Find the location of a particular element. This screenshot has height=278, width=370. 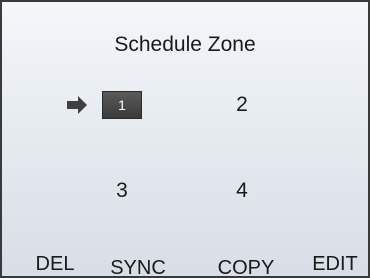

edit-softkey: EDIT is located at coordinates (335, 263).